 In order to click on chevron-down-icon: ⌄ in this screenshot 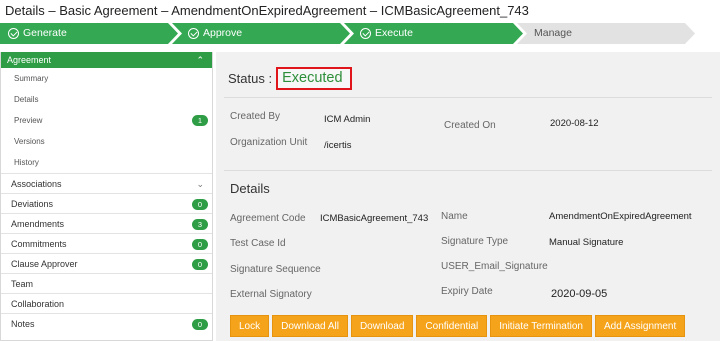, I will do `click(200, 184)`.